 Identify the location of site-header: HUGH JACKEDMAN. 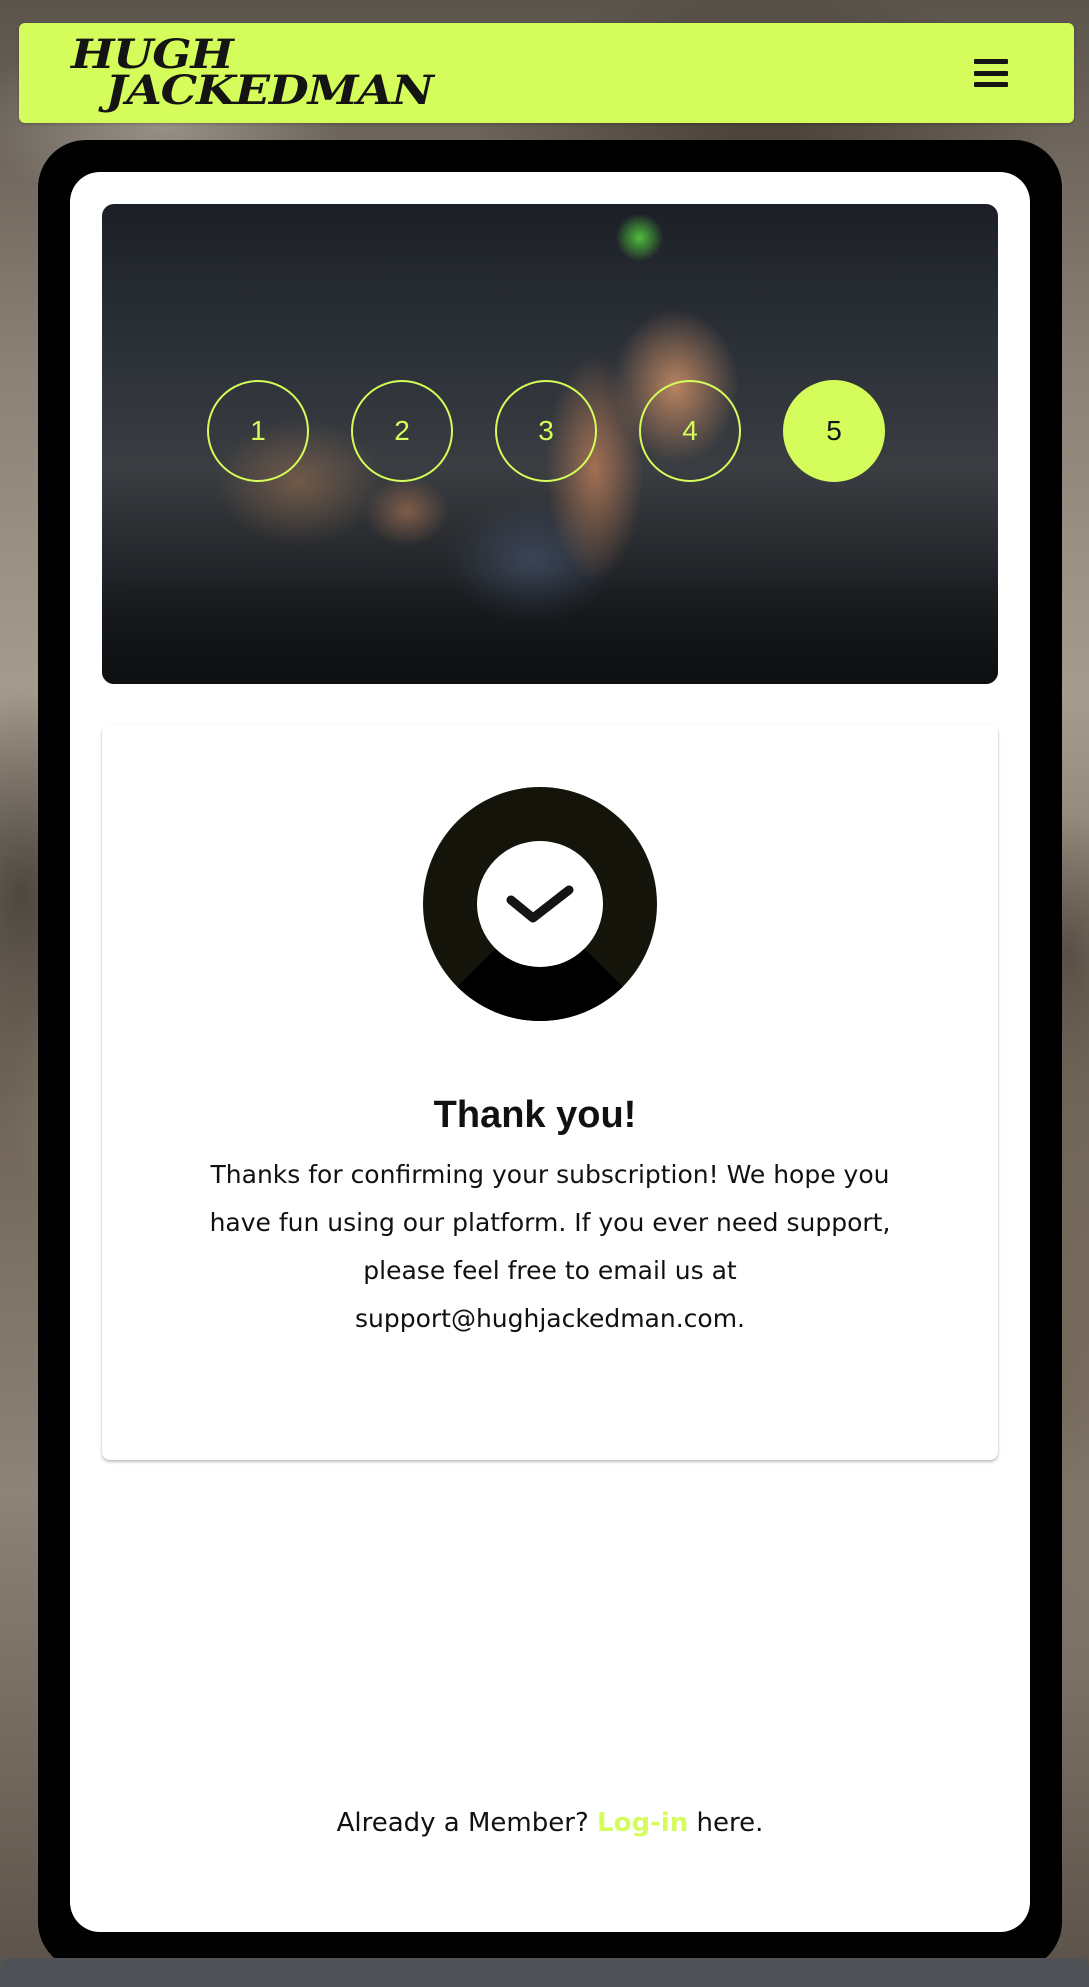
(546, 73).